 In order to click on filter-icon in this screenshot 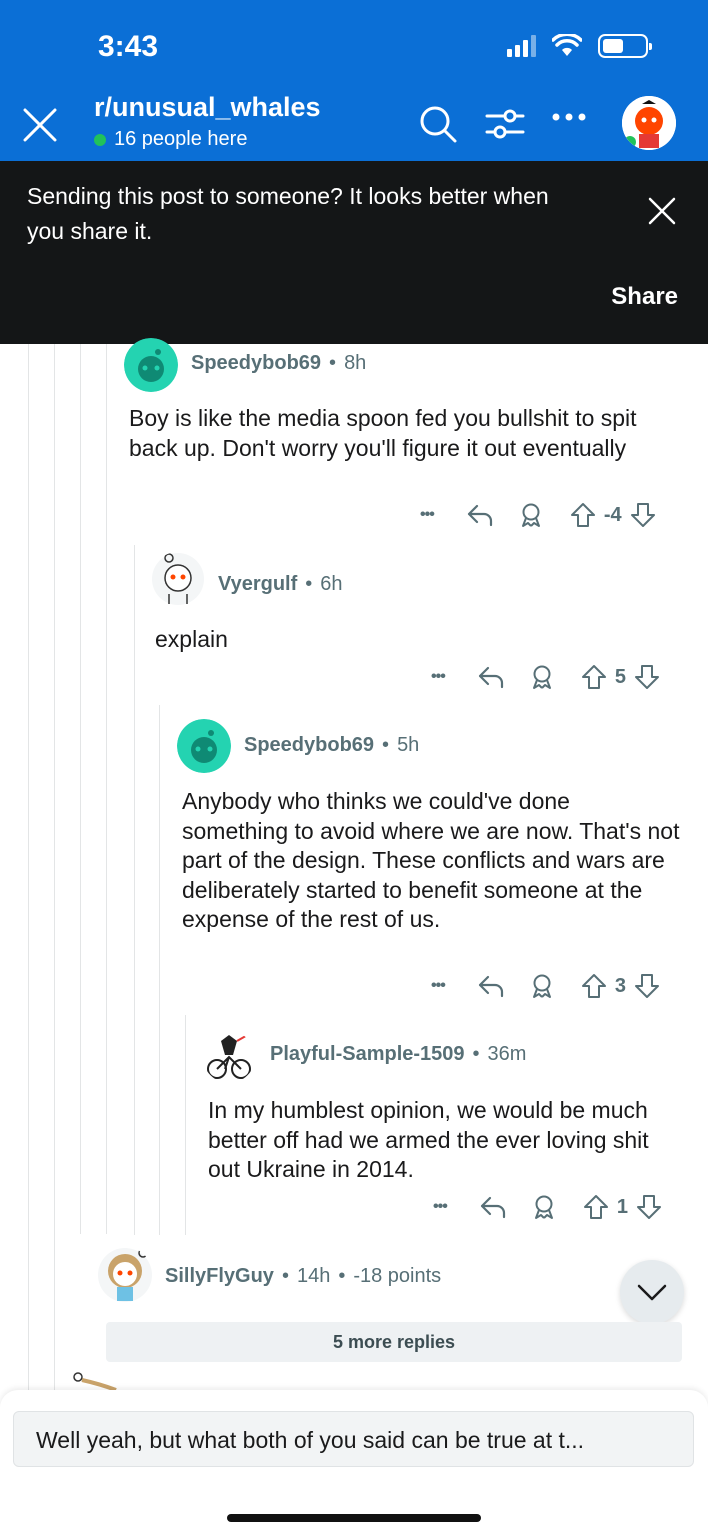, I will do `click(505, 124)`.